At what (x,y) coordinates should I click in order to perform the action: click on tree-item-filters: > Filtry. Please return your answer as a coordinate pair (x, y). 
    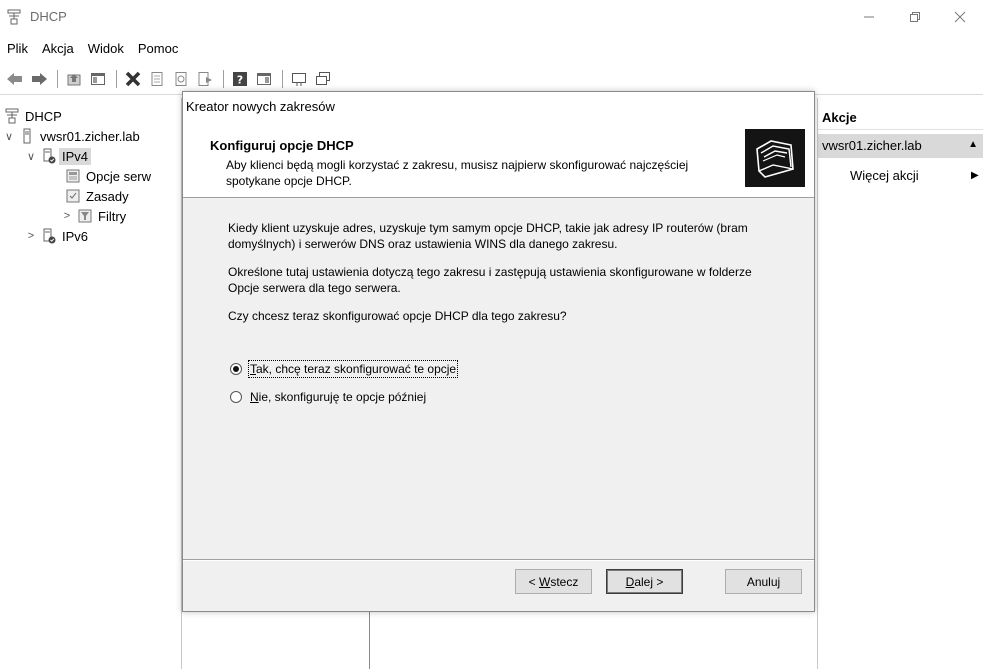
    Looking at the image, I should click on (93, 216).